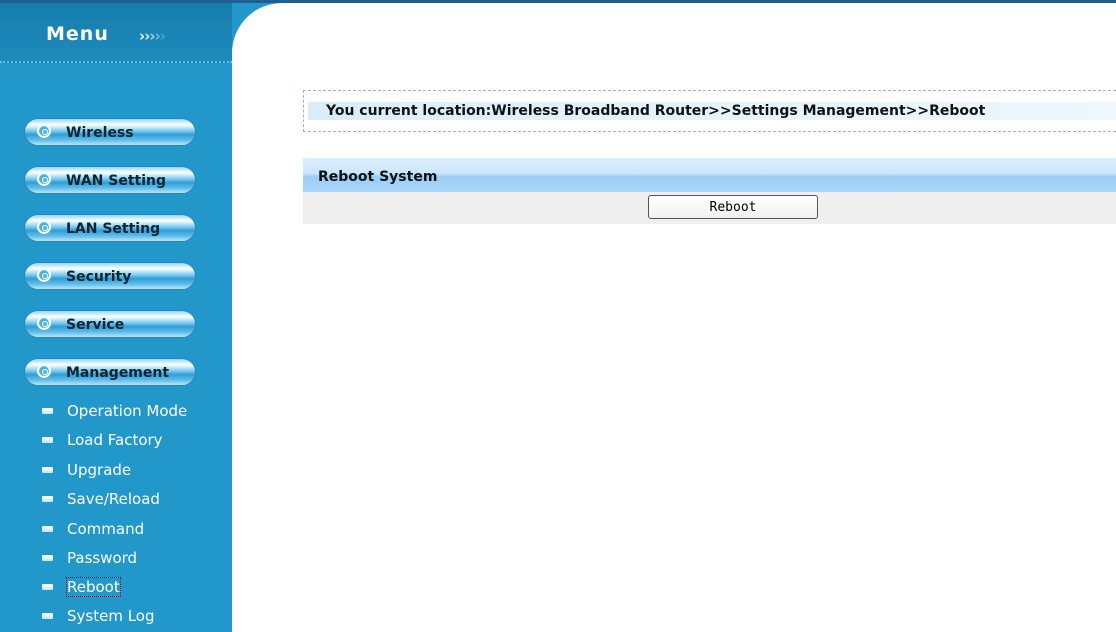  I want to click on nav-security: Security, so click(110, 276).